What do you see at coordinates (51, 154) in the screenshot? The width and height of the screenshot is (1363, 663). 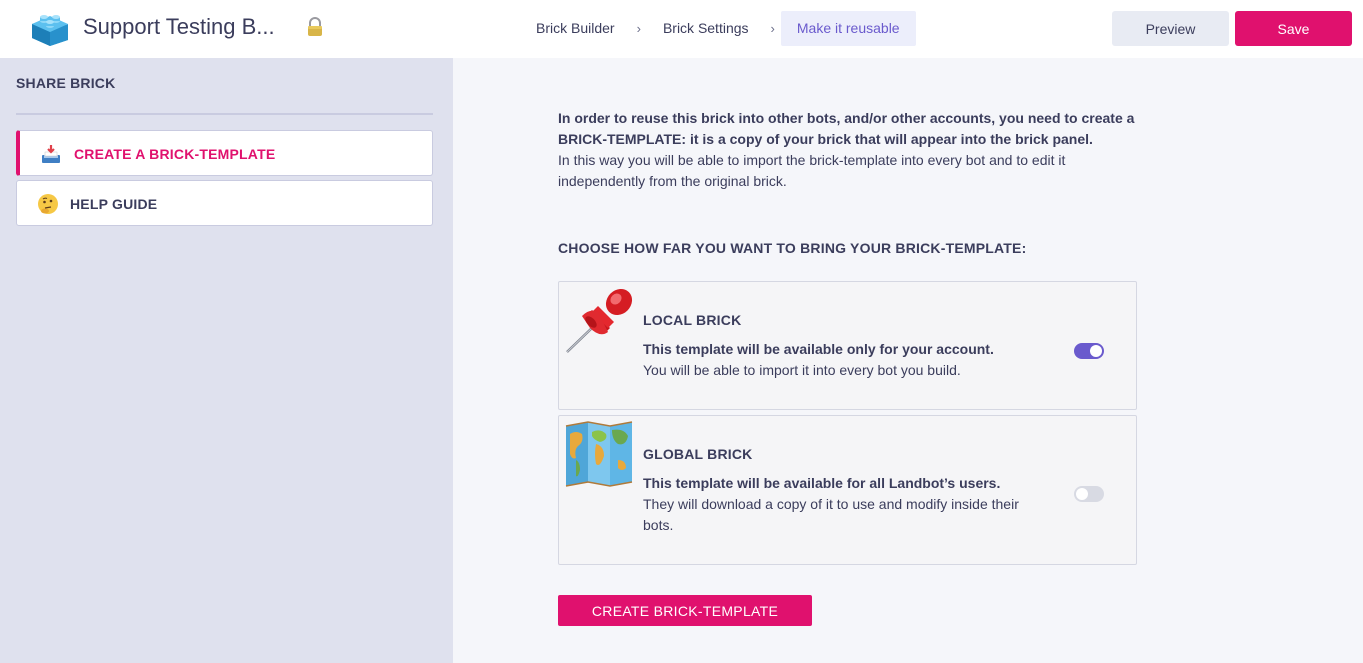 I see `inbox-tray-icon` at bounding box center [51, 154].